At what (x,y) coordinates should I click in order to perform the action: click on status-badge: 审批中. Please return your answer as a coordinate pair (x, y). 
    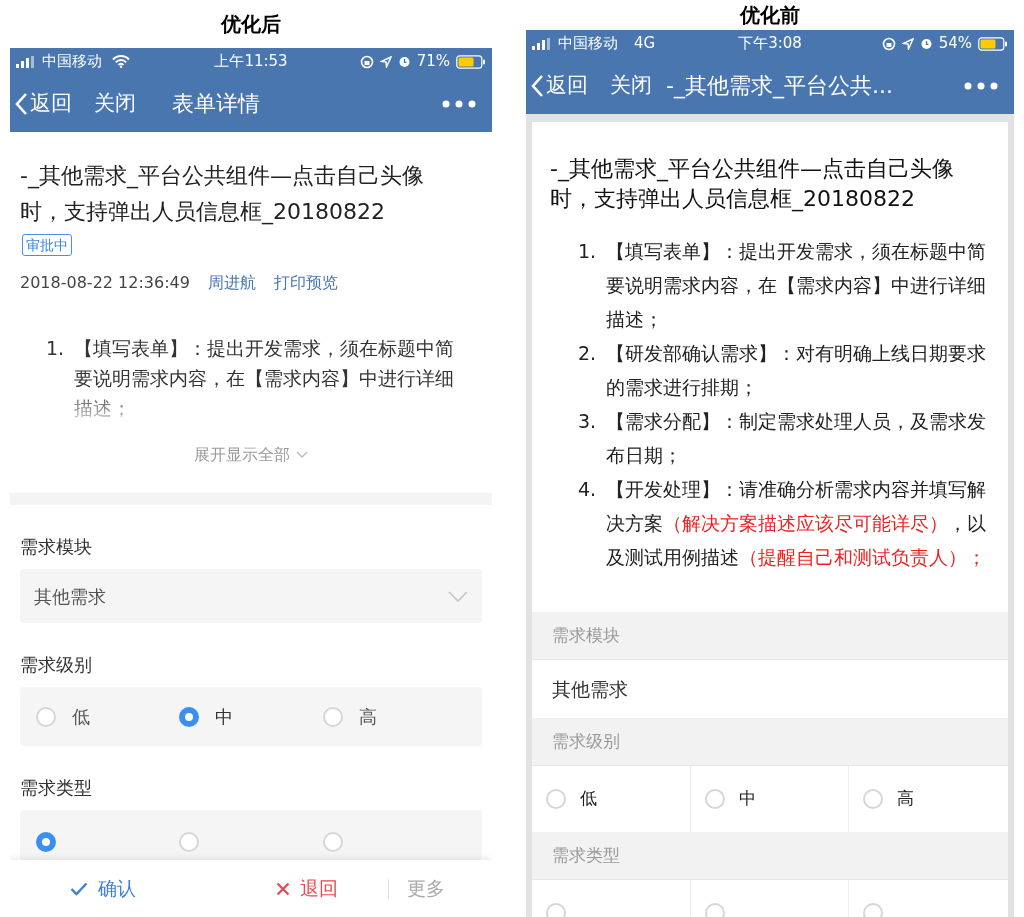
    Looking at the image, I should click on (47, 245).